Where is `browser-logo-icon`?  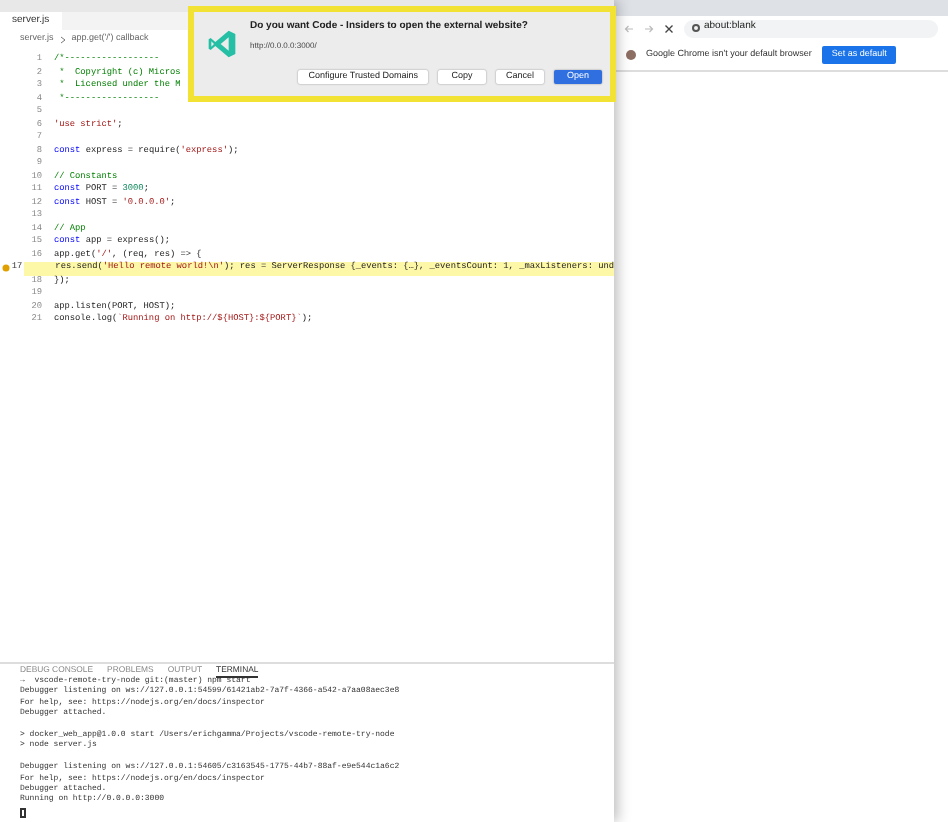 browser-logo-icon is located at coordinates (631, 55).